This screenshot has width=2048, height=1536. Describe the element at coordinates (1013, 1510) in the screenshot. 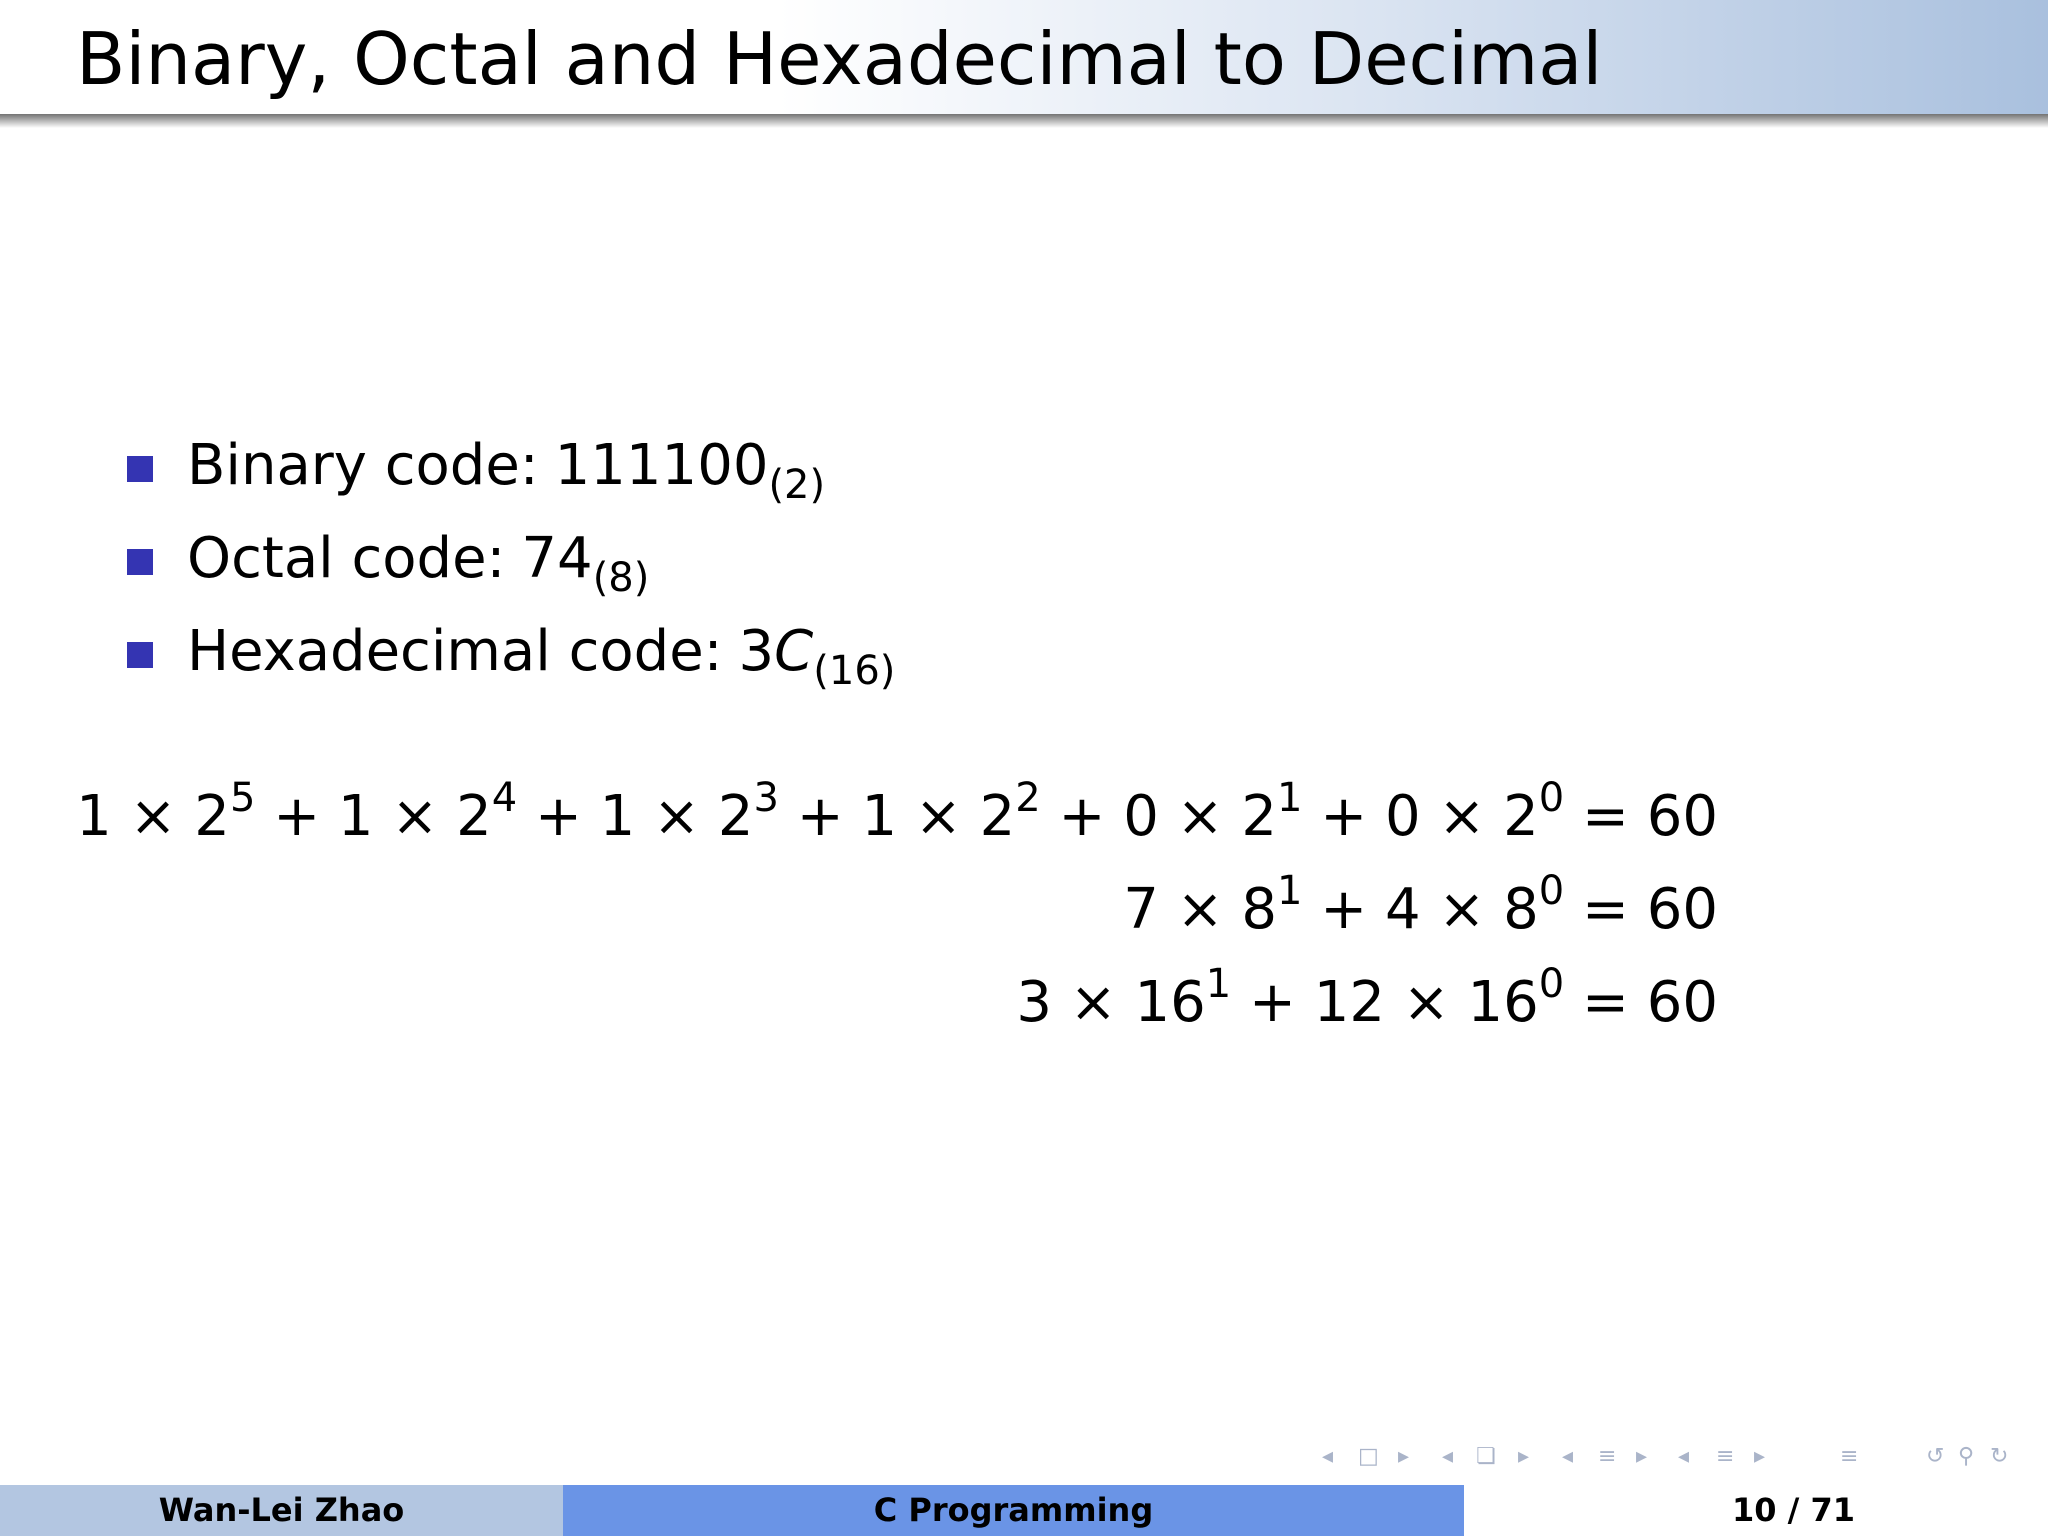

I see `footer-course-title: C Programming` at that location.